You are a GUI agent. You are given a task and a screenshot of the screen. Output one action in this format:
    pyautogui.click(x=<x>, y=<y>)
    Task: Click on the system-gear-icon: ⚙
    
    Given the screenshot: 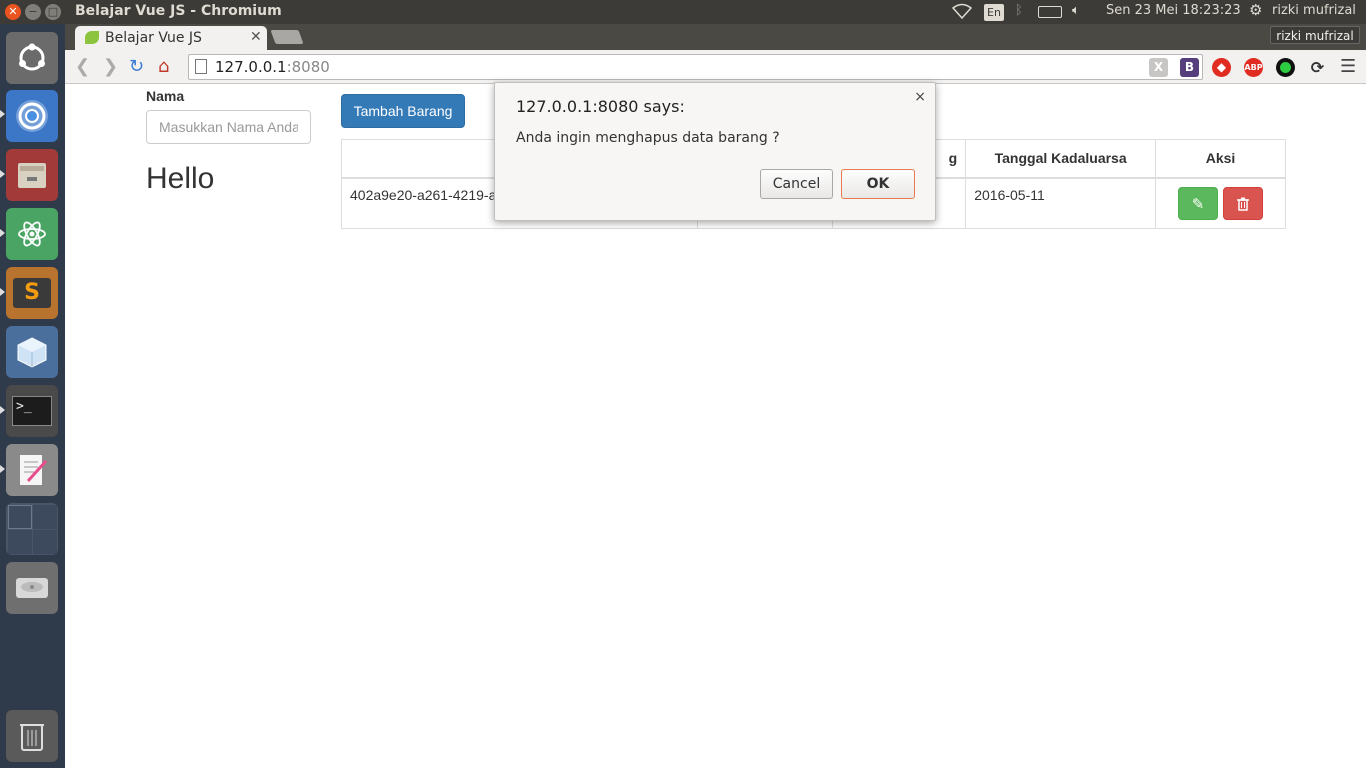 What is the action you would take?
    pyautogui.click(x=1255, y=10)
    